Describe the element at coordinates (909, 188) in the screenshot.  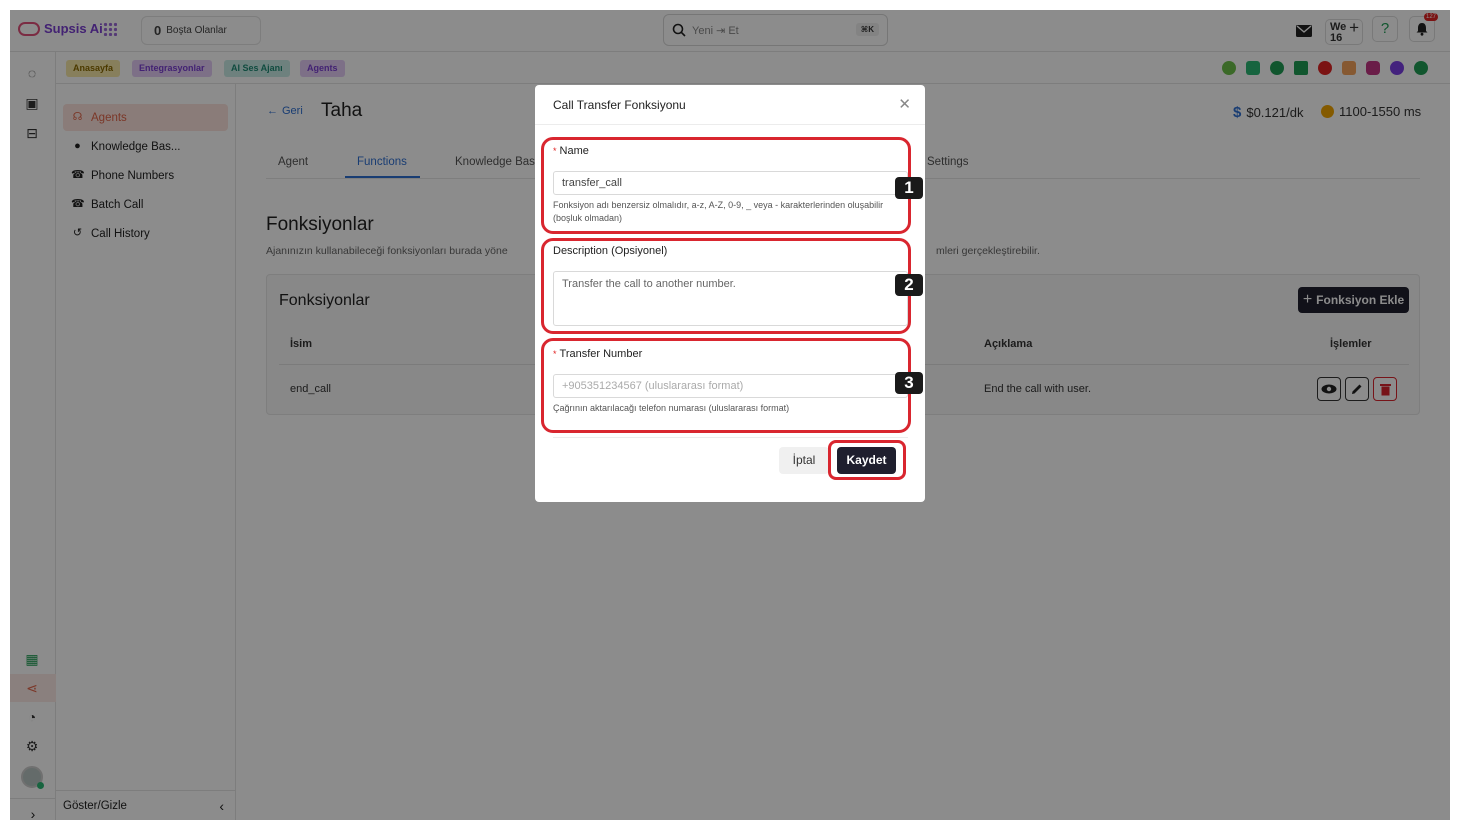
I see `annotation-number: 1` at that location.